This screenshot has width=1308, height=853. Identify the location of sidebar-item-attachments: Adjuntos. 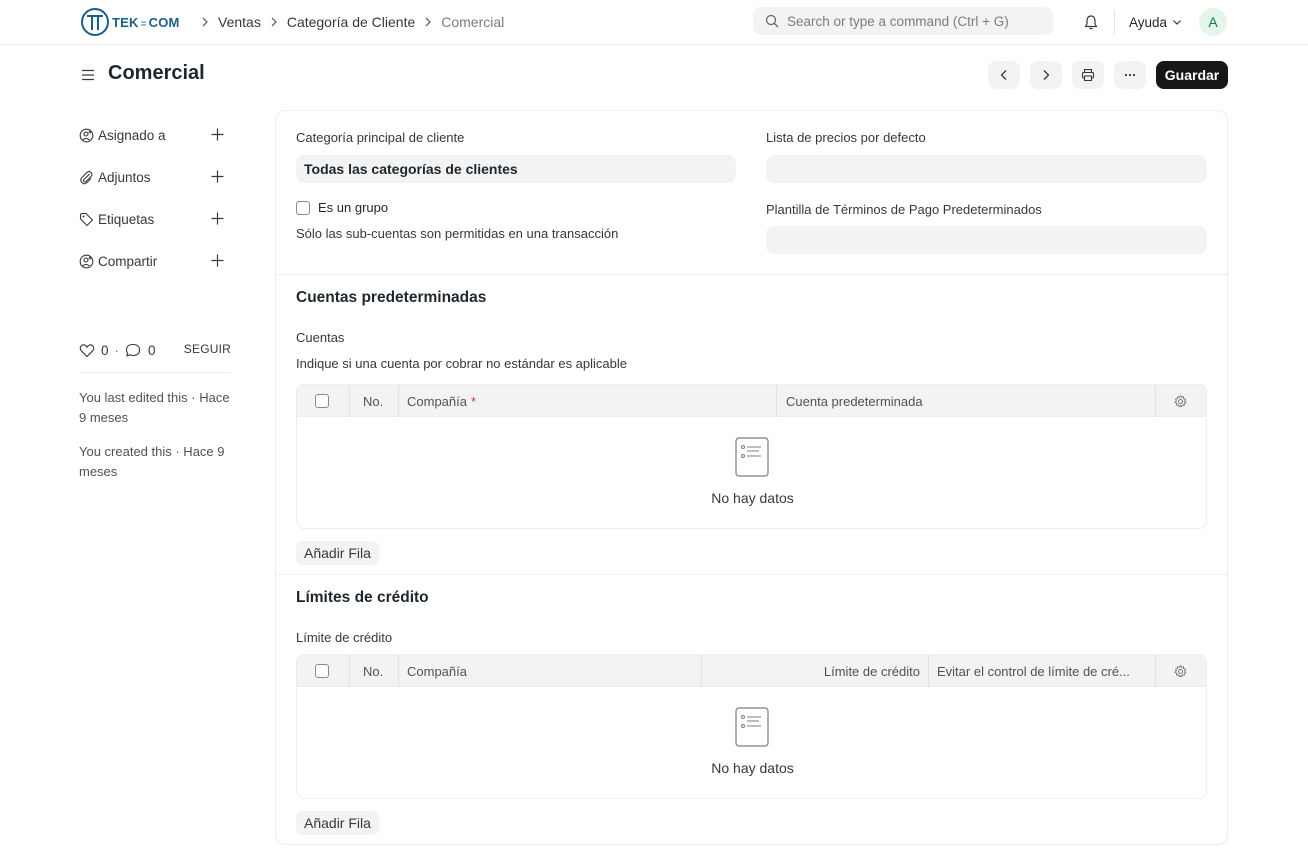
(155, 177).